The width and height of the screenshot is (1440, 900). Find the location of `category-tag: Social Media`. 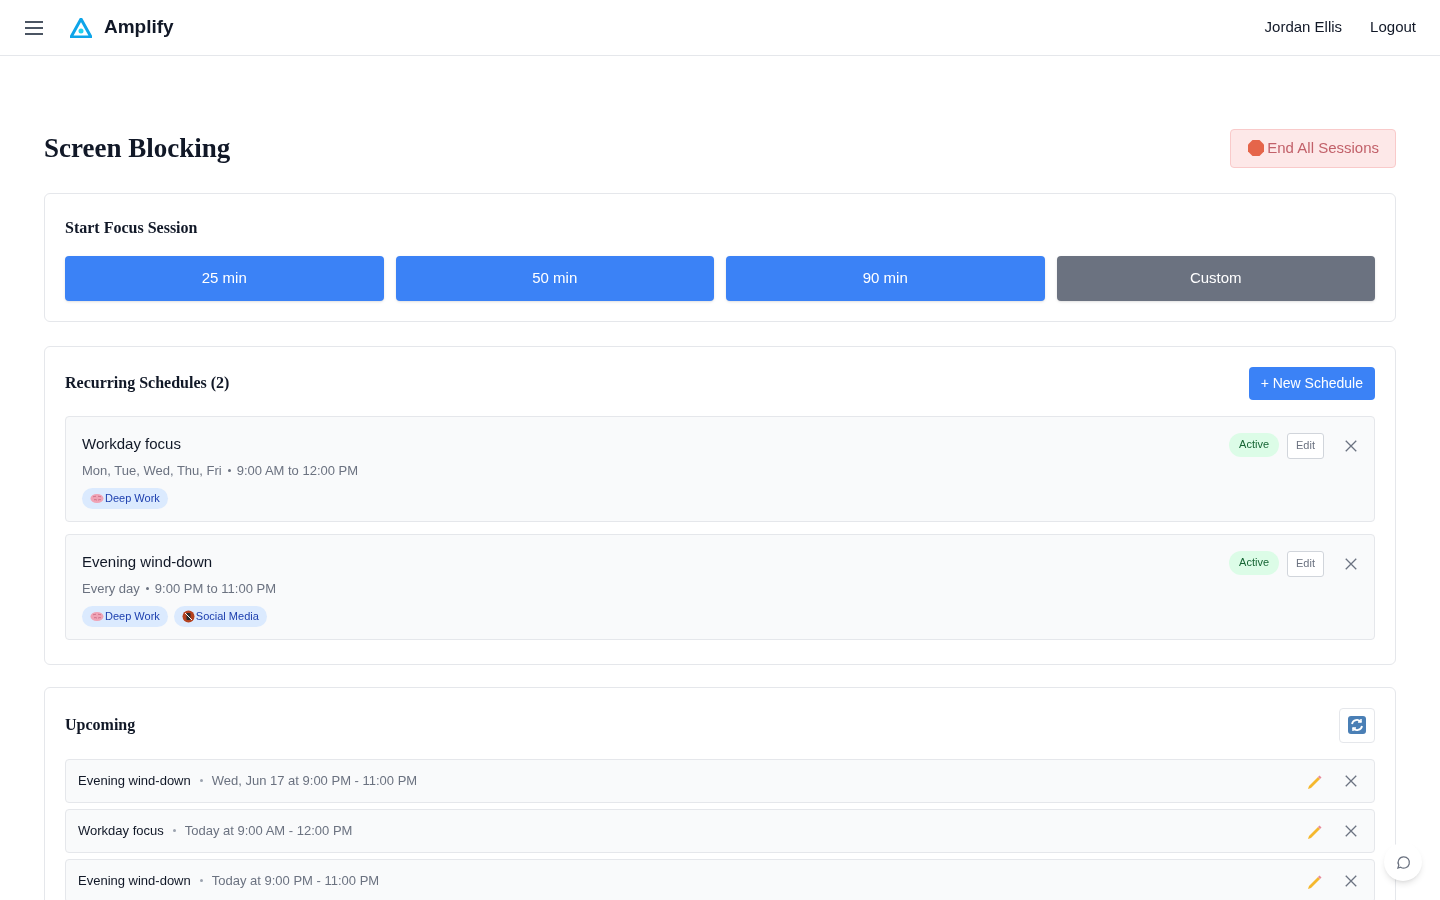

category-tag: Social Media is located at coordinates (220, 616).